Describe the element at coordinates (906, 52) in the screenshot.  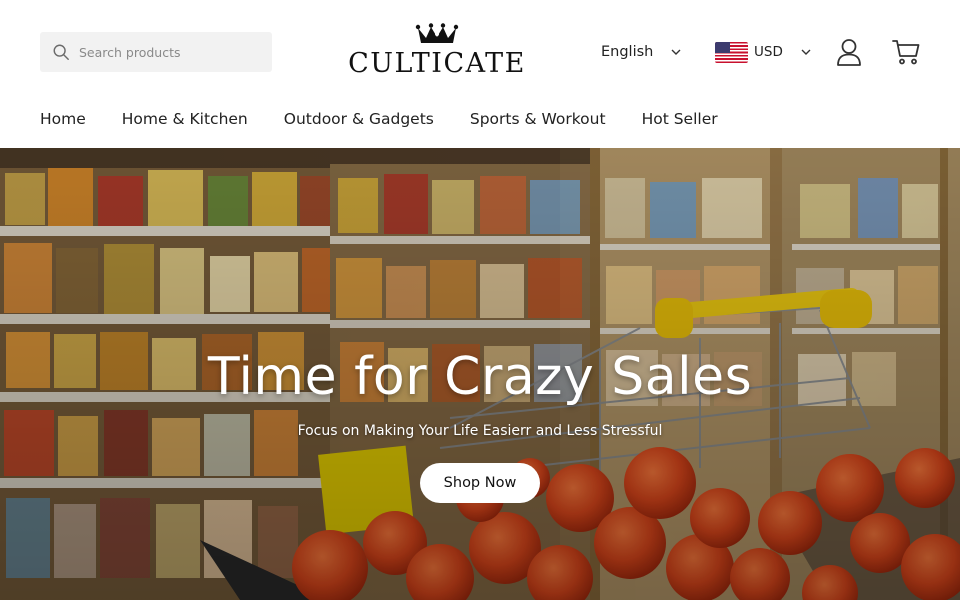
I see `cart-icon` at that location.